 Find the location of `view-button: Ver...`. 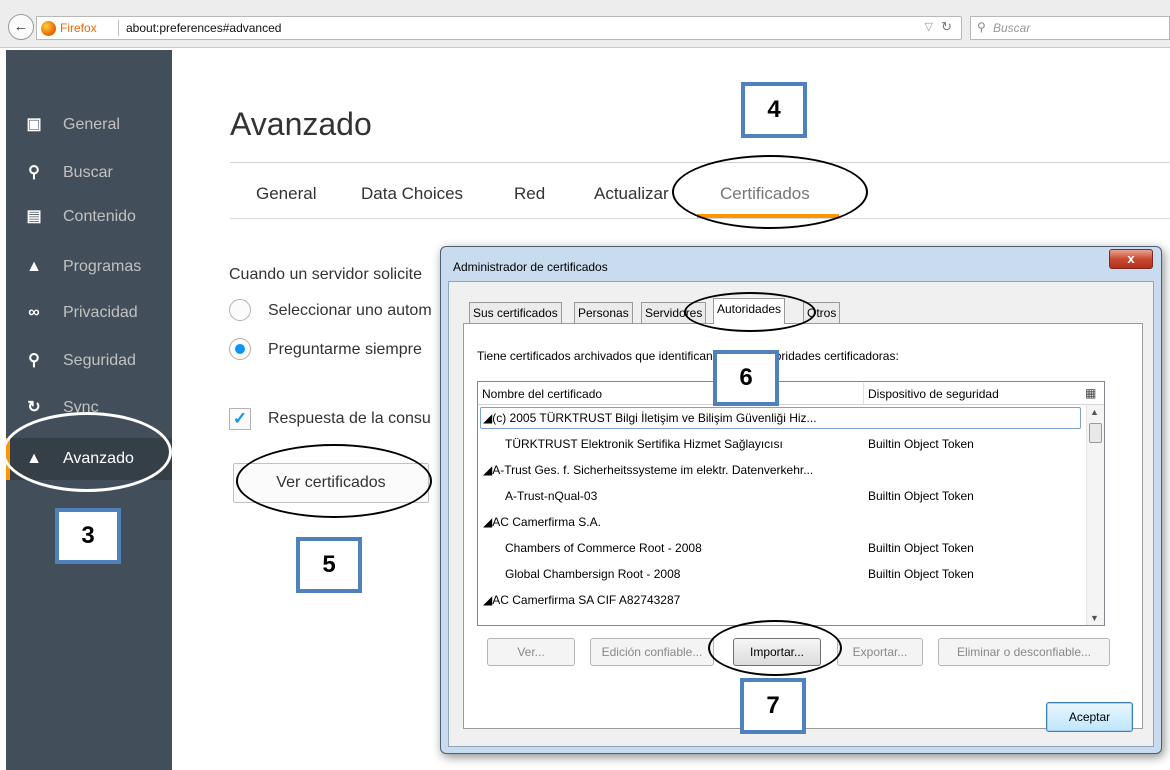

view-button: Ver... is located at coordinates (531, 652).